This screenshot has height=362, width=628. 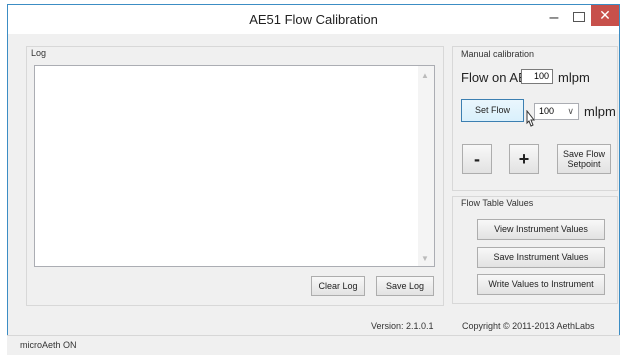 I want to click on close-button: ✕, so click(x=605, y=15).